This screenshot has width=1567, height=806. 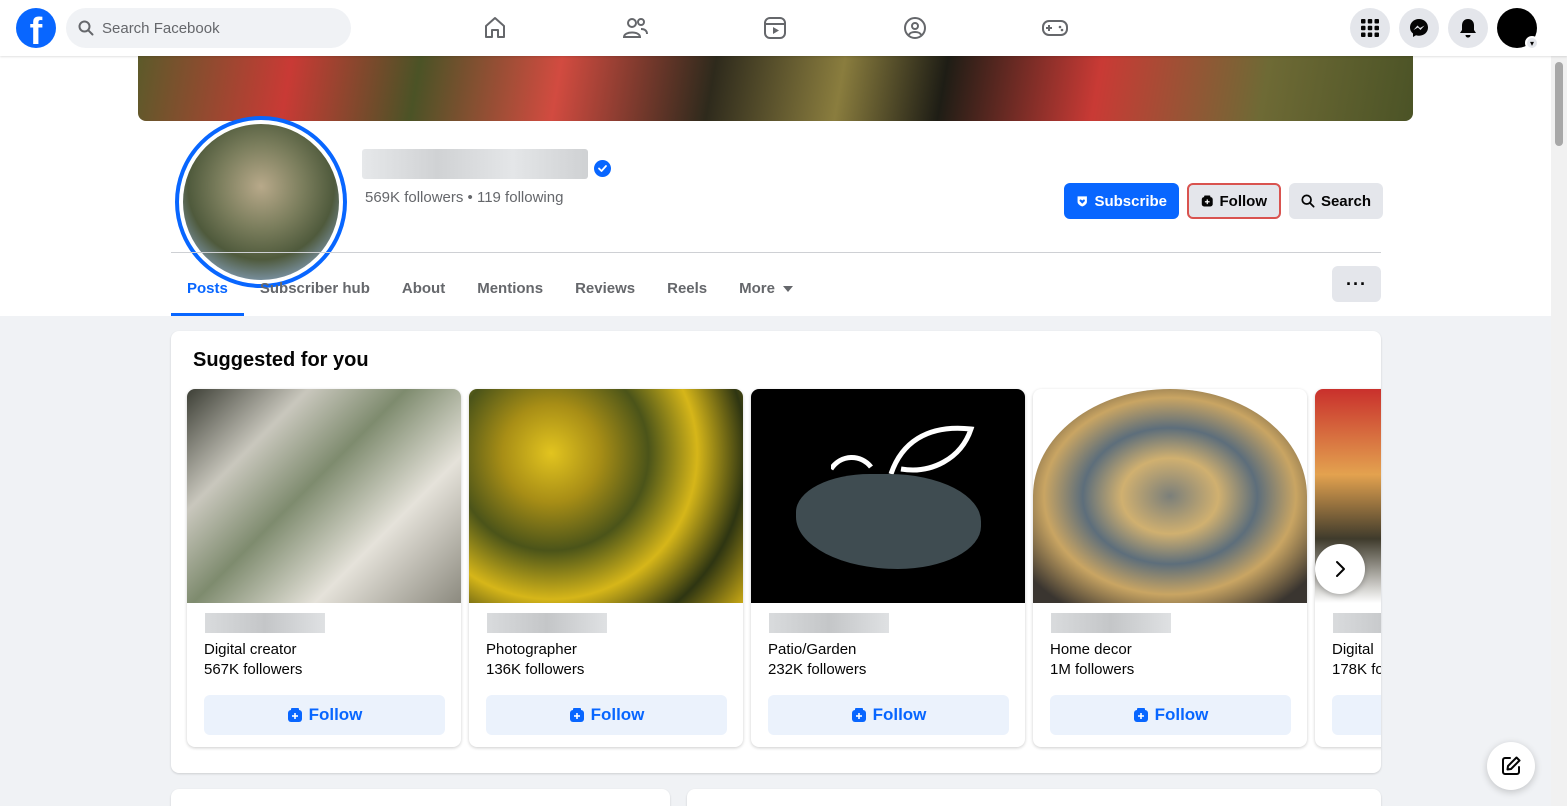 I want to click on tab-reviews: Reviews, so click(x=605, y=288).